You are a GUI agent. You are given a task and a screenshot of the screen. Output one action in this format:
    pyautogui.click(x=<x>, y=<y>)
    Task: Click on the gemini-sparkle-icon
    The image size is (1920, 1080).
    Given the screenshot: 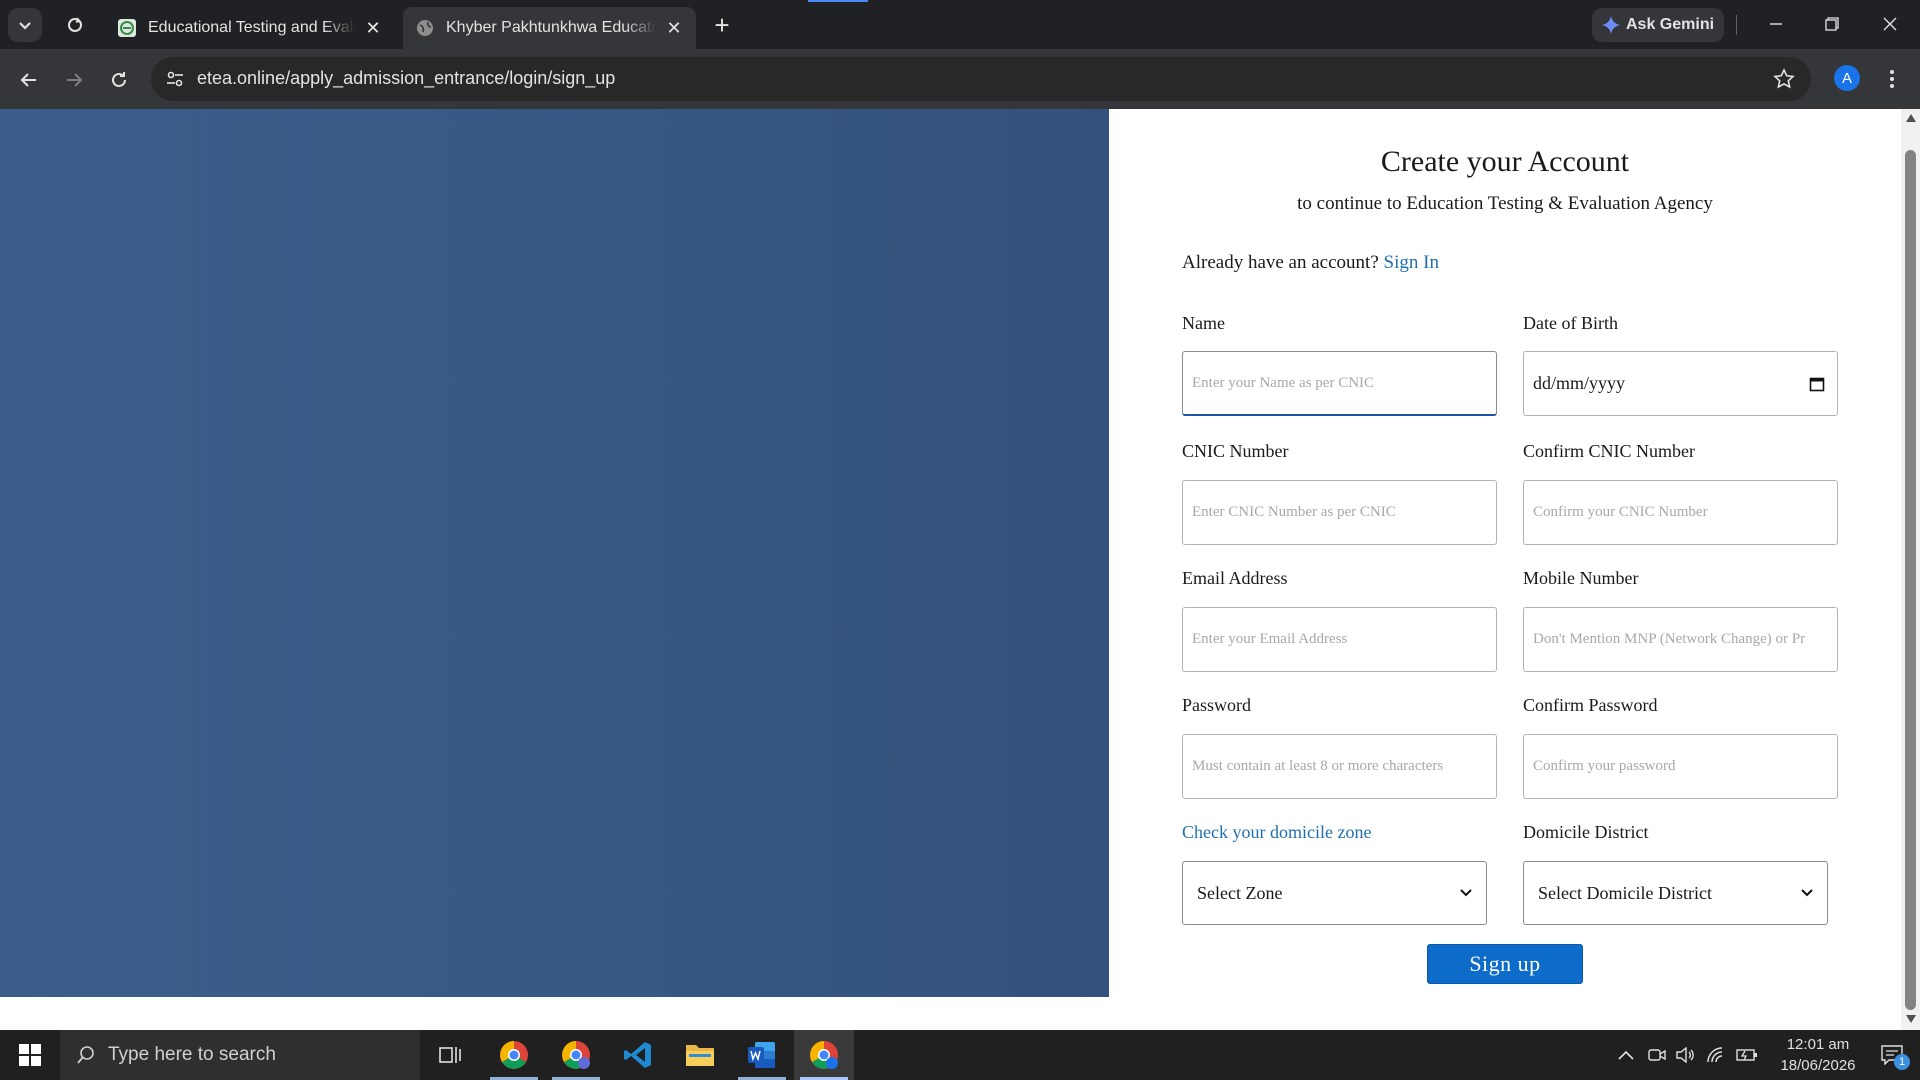 What is the action you would take?
    pyautogui.click(x=1611, y=25)
    